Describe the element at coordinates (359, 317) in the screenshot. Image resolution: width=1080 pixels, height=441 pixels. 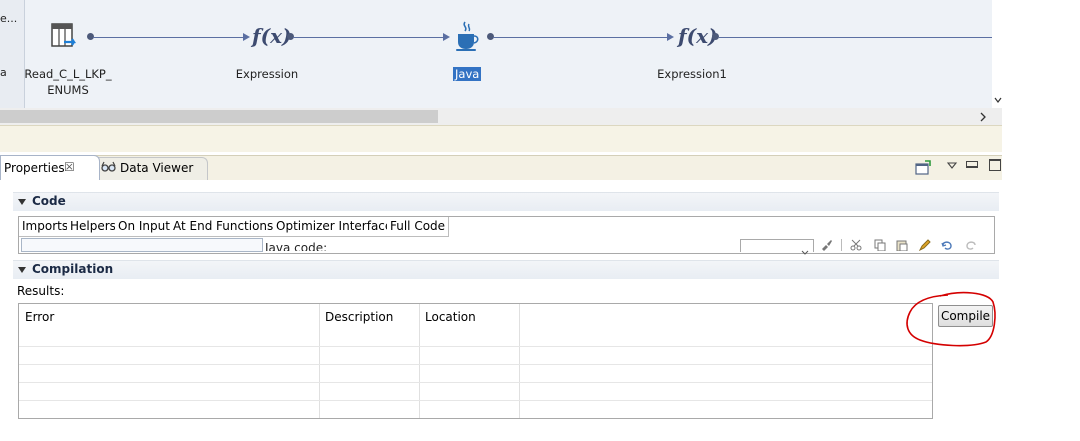
I see `column-header-description: Description` at that location.